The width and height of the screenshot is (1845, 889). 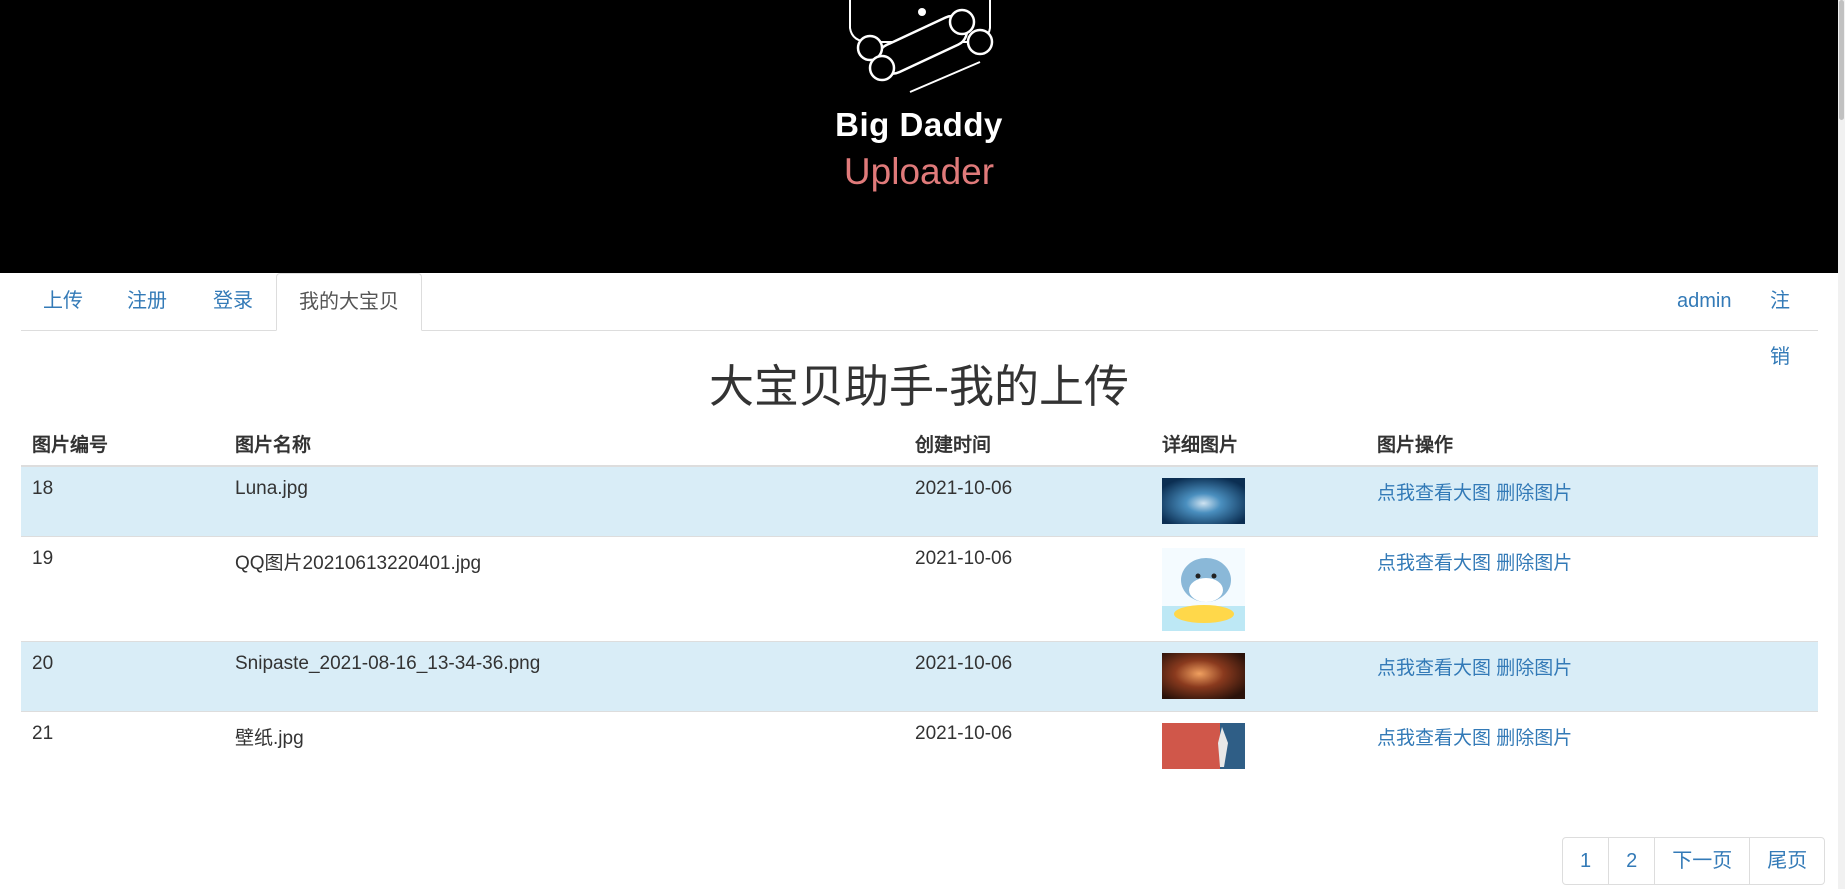 I want to click on table-header-row: 图片编号 图片名称 创建时间 详细图片 图片操作, so click(x=919, y=444).